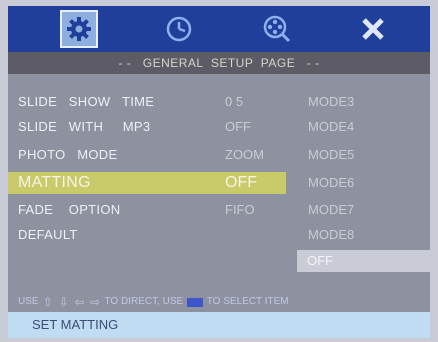  What do you see at coordinates (366, 261) in the screenshot?
I see `option-off-selected: OFF` at bounding box center [366, 261].